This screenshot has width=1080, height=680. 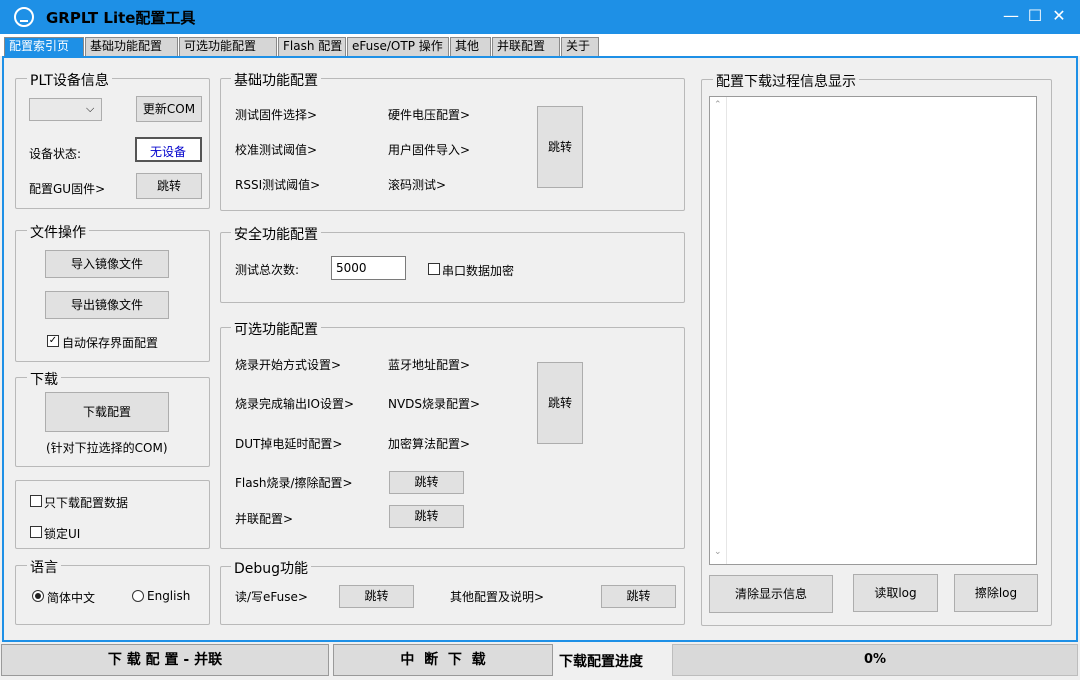 What do you see at coordinates (62, 534) in the screenshot?
I see `lock-ui-label: 锁定UI` at bounding box center [62, 534].